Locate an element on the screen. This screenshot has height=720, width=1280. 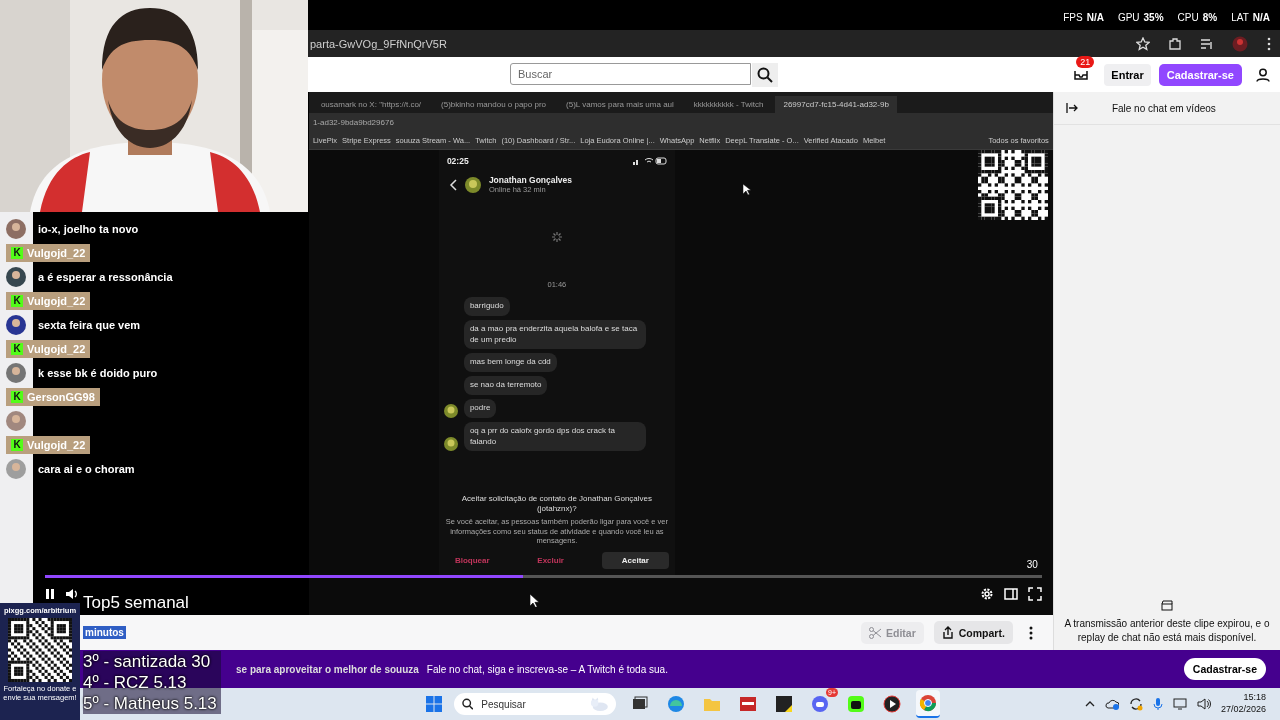
video-counter: 30 is located at coordinates (1032, 564).